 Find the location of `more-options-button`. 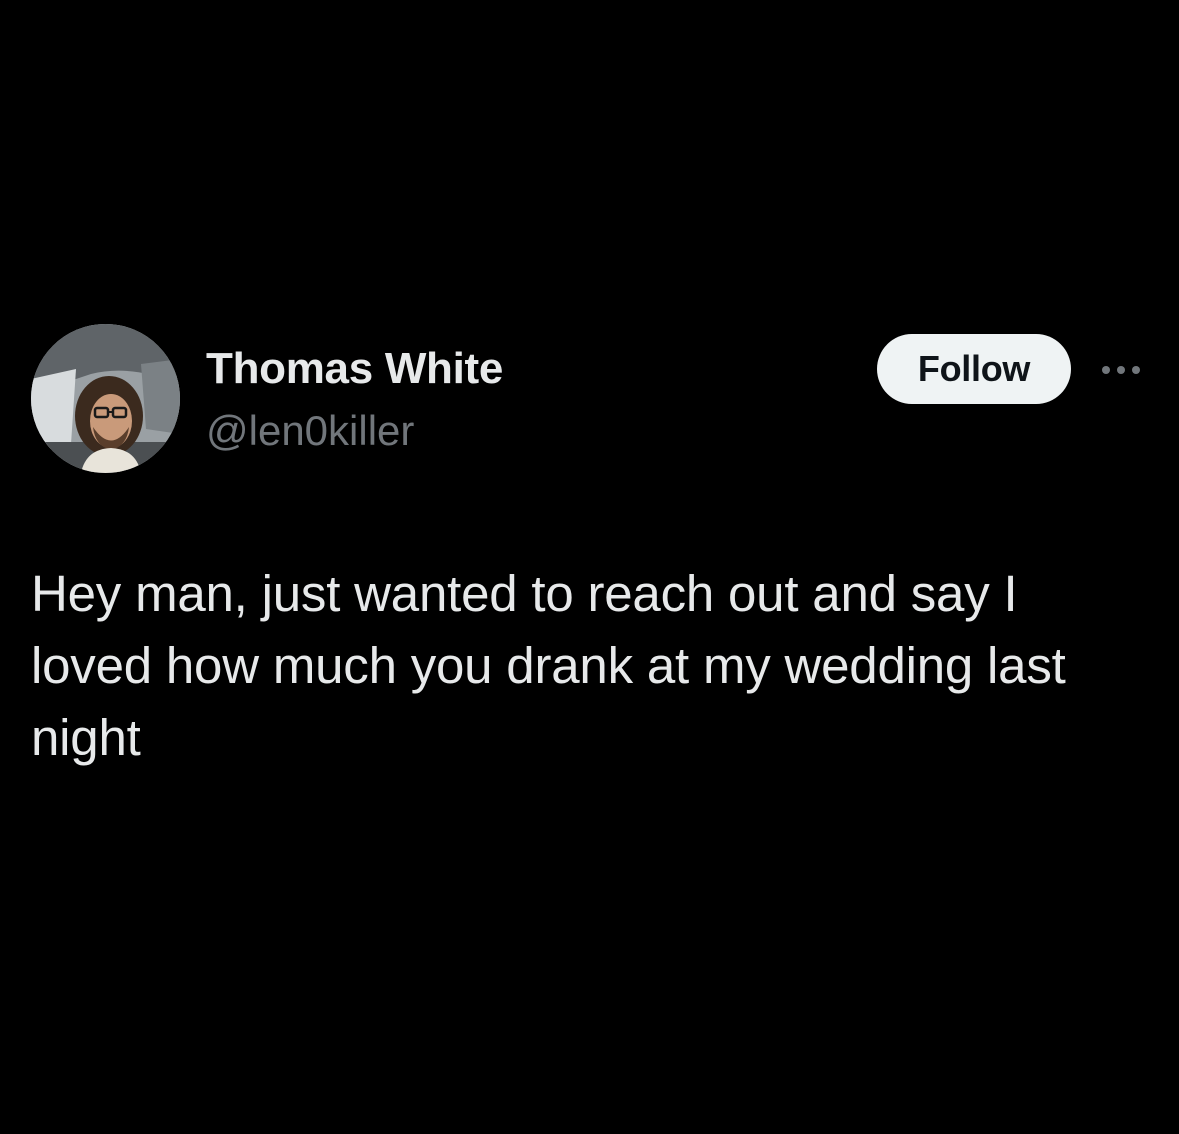

more-options-button is located at coordinates (1121, 370).